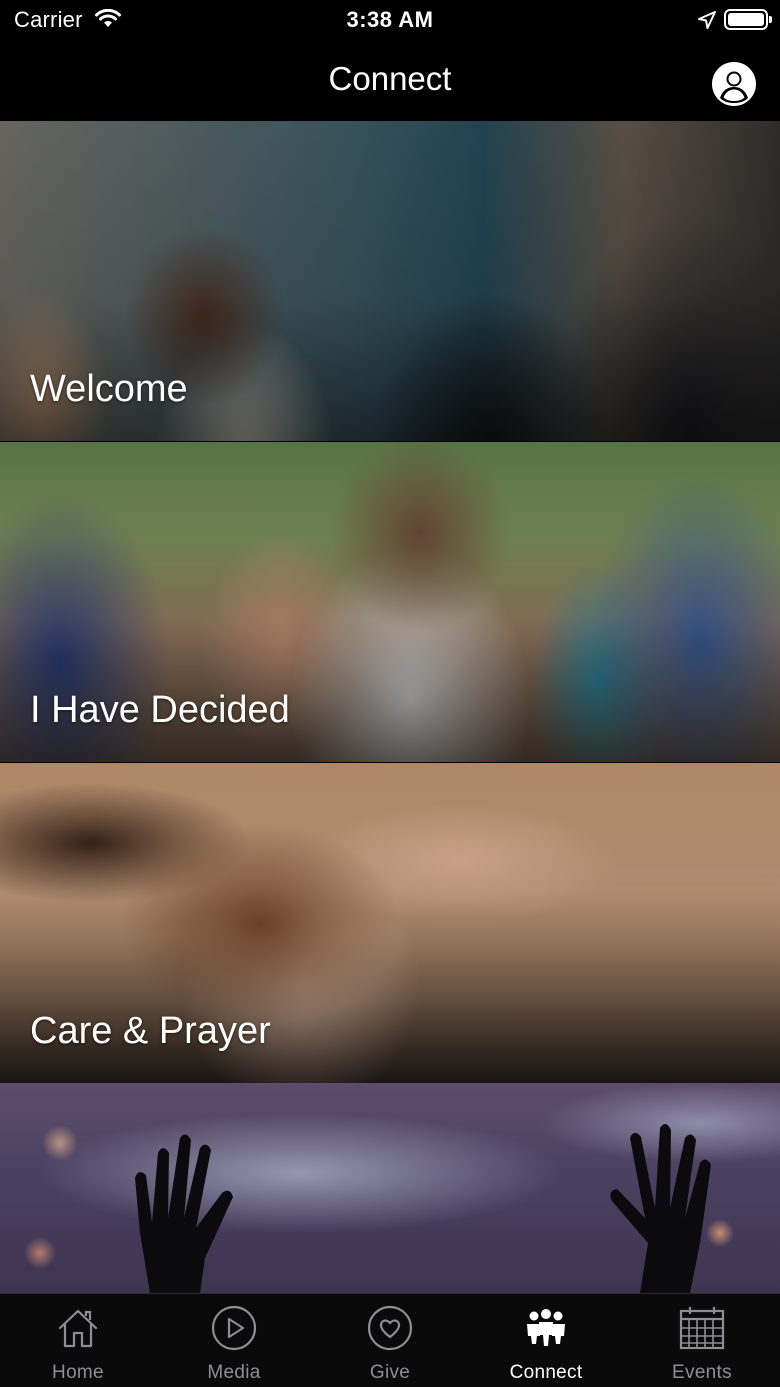  I want to click on tab-connect: Connect, so click(546, 1340).